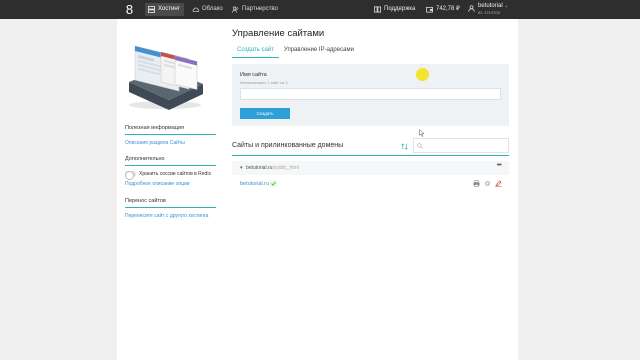 This screenshot has height=360, width=640. What do you see at coordinates (260, 9) in the screenshot?
I see `nav-tab-label: Партнерство` at bounding box center [260, 9].